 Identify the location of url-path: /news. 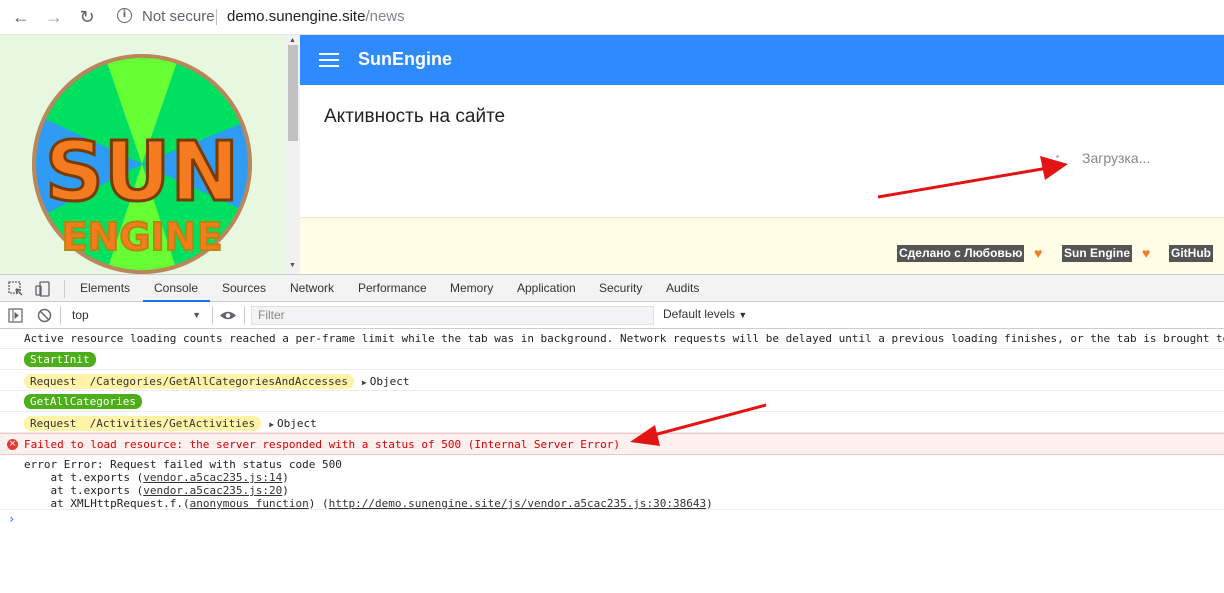
(385, 16).